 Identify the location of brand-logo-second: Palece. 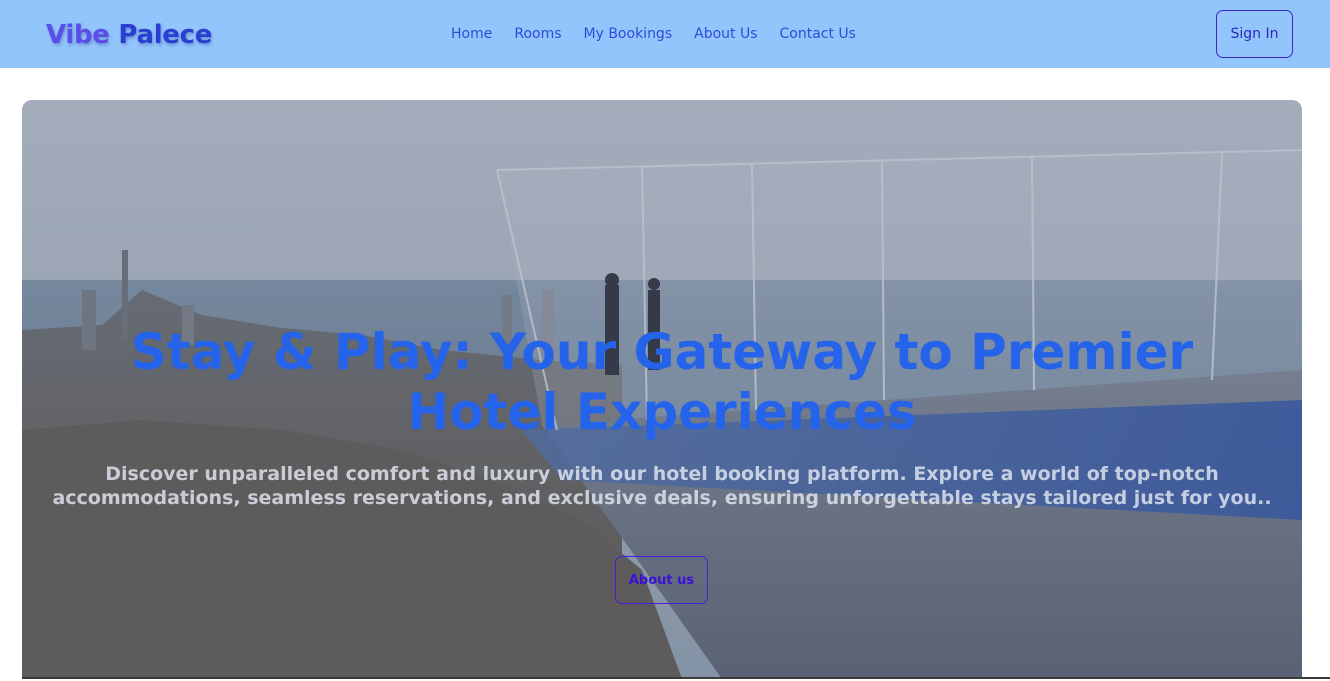
(165, 35).